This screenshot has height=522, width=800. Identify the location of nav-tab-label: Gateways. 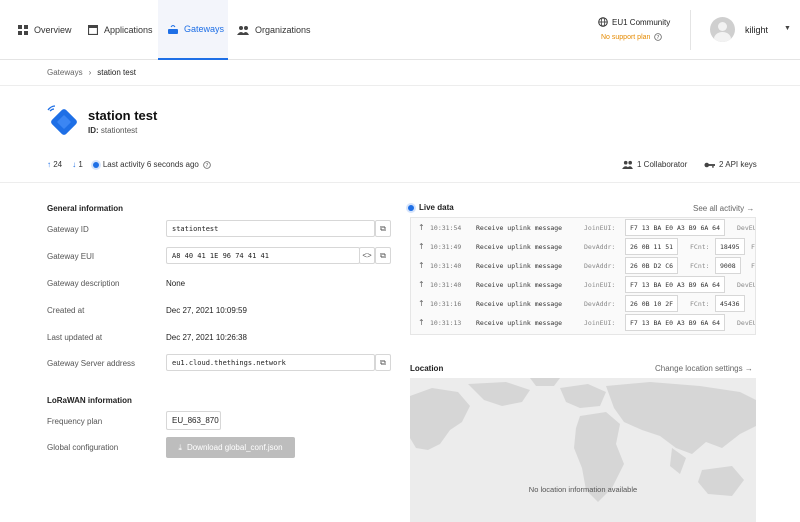
(204, 29).